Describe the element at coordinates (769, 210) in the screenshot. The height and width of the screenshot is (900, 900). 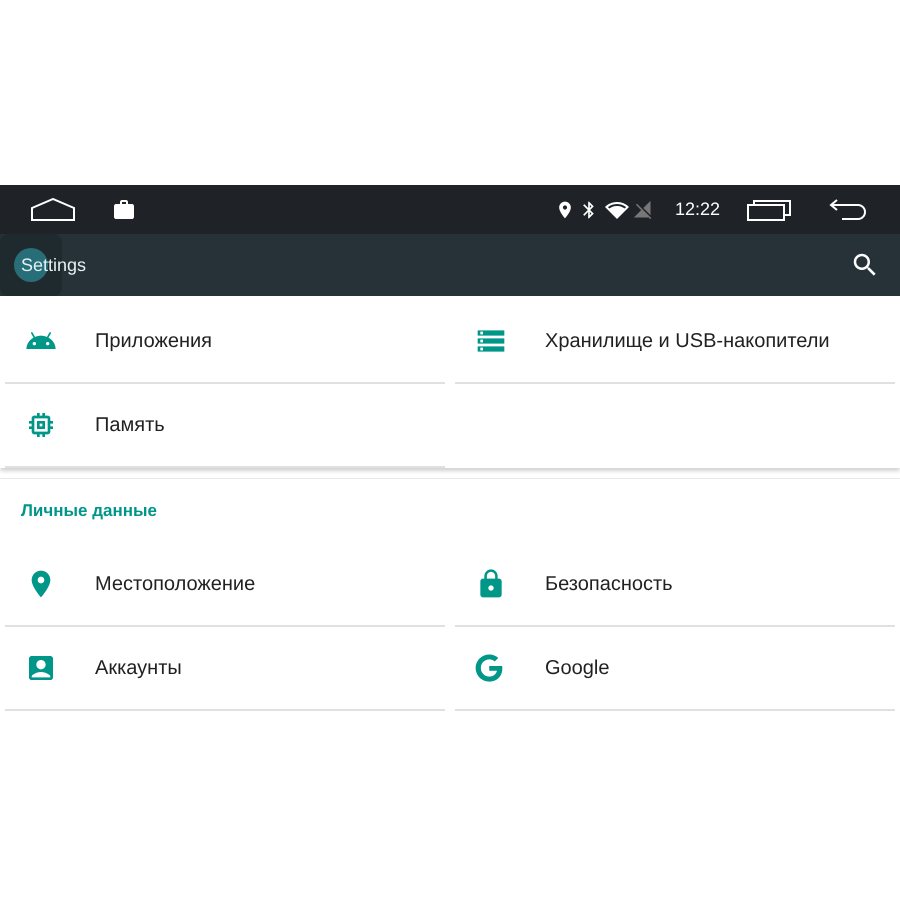
I see `recents-icon` at that location.